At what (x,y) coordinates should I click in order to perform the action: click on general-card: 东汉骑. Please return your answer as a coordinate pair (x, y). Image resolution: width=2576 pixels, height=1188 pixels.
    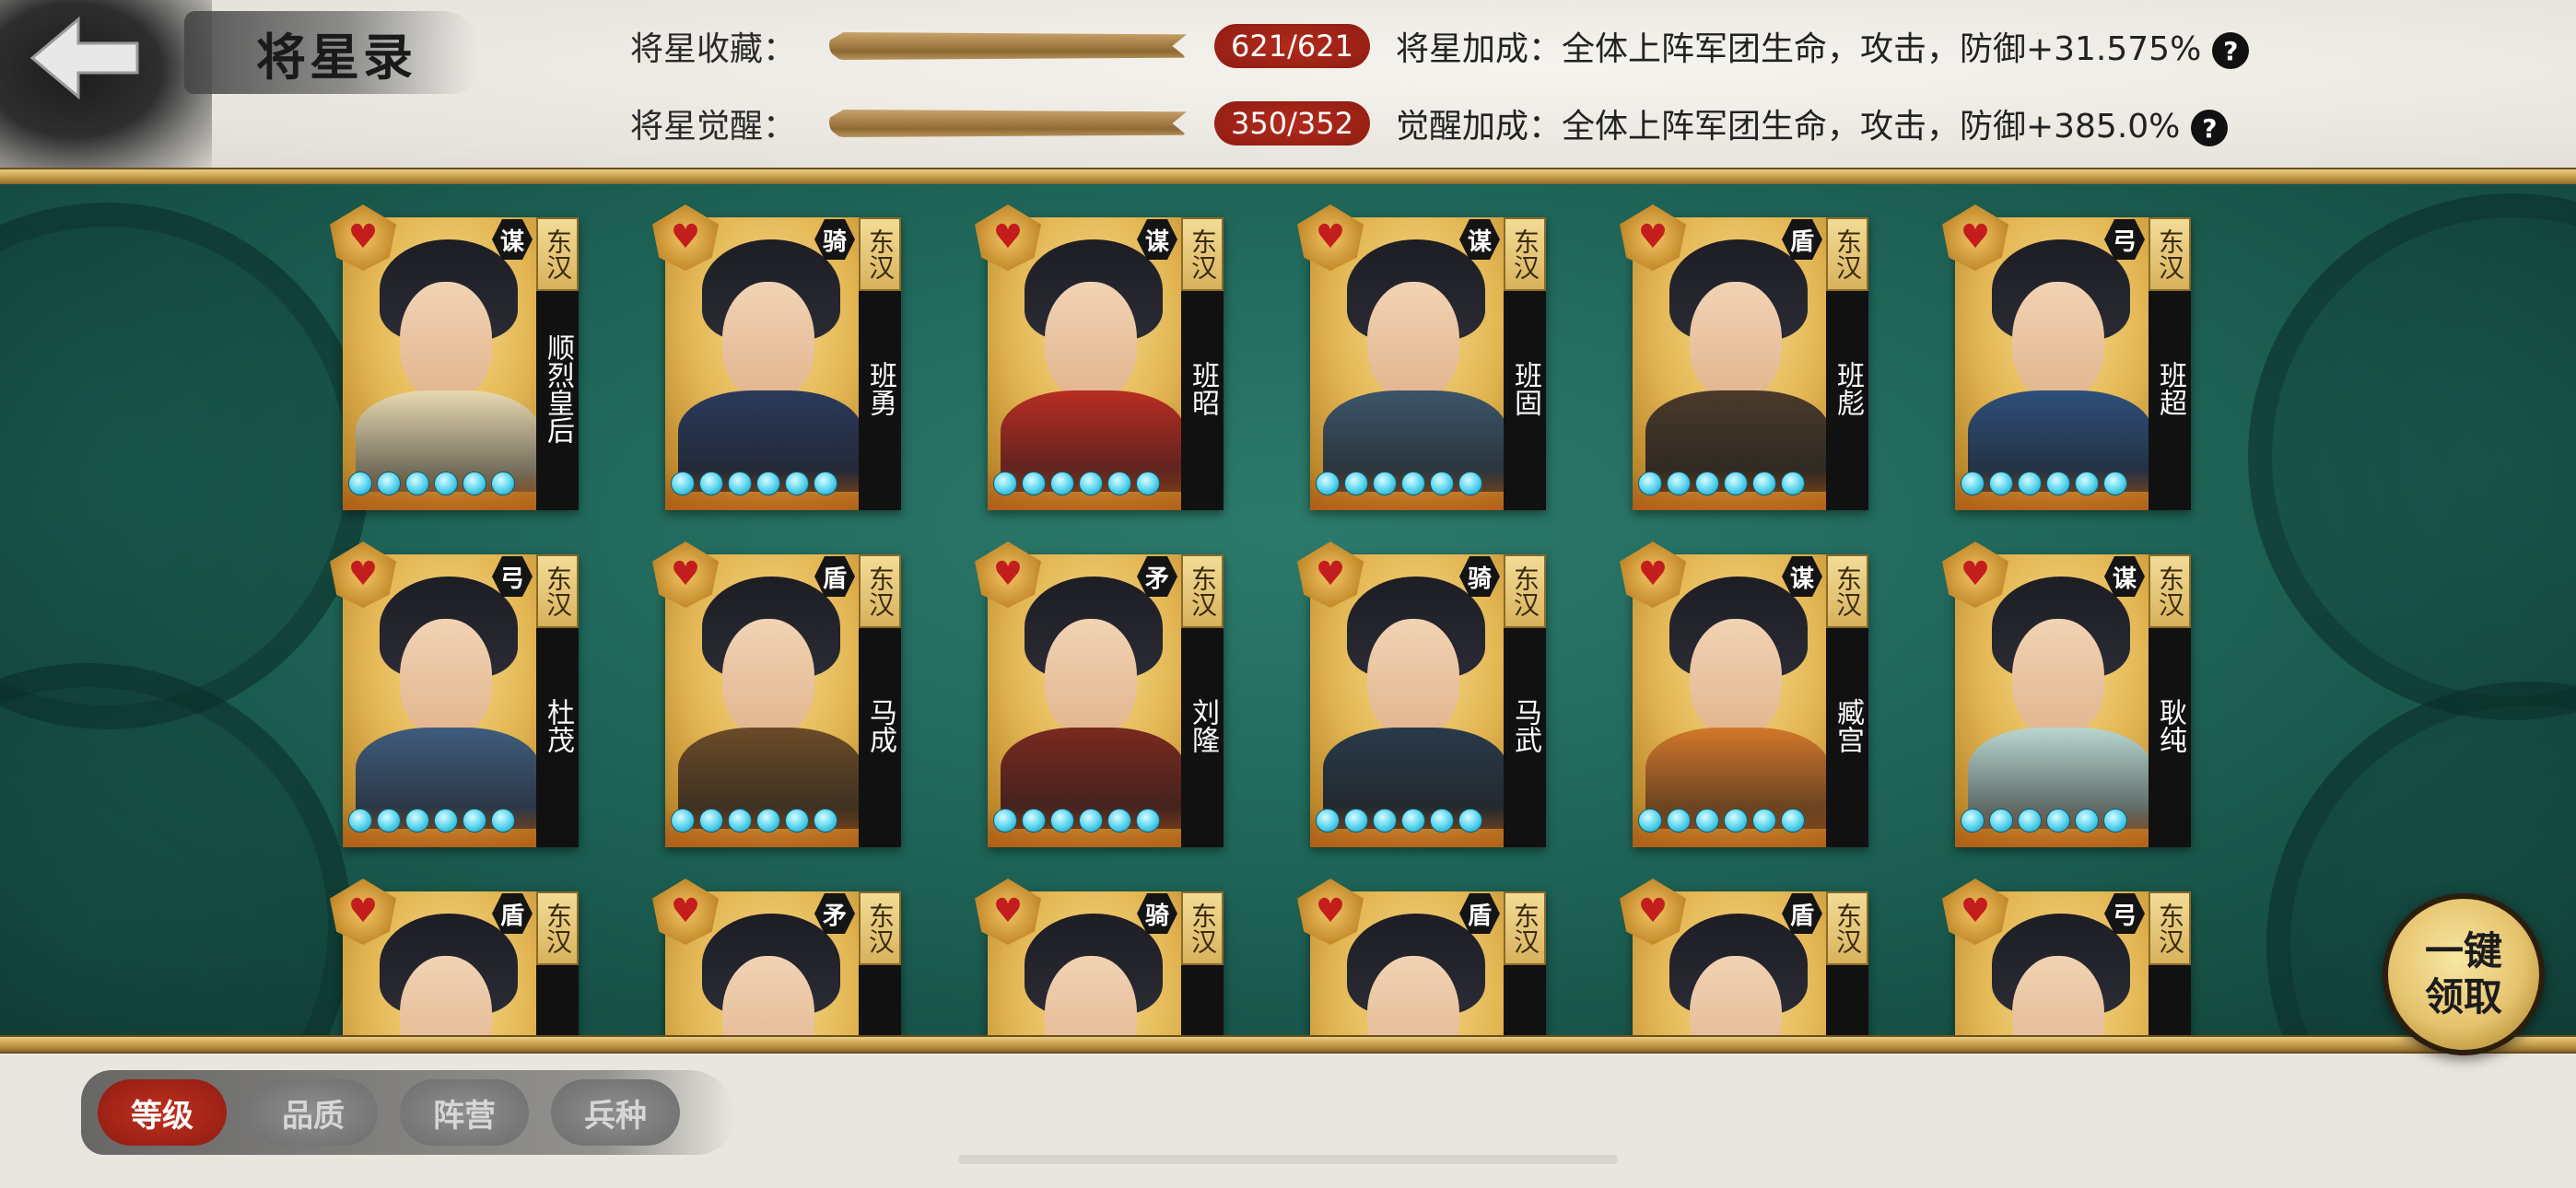
    Looking at the image, I should click on (1099, 957).